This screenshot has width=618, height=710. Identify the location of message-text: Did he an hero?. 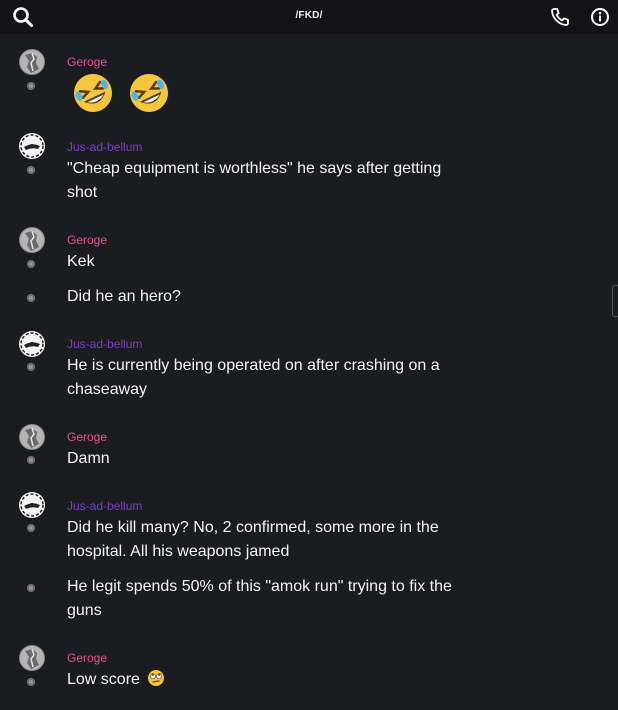
(124, 296).